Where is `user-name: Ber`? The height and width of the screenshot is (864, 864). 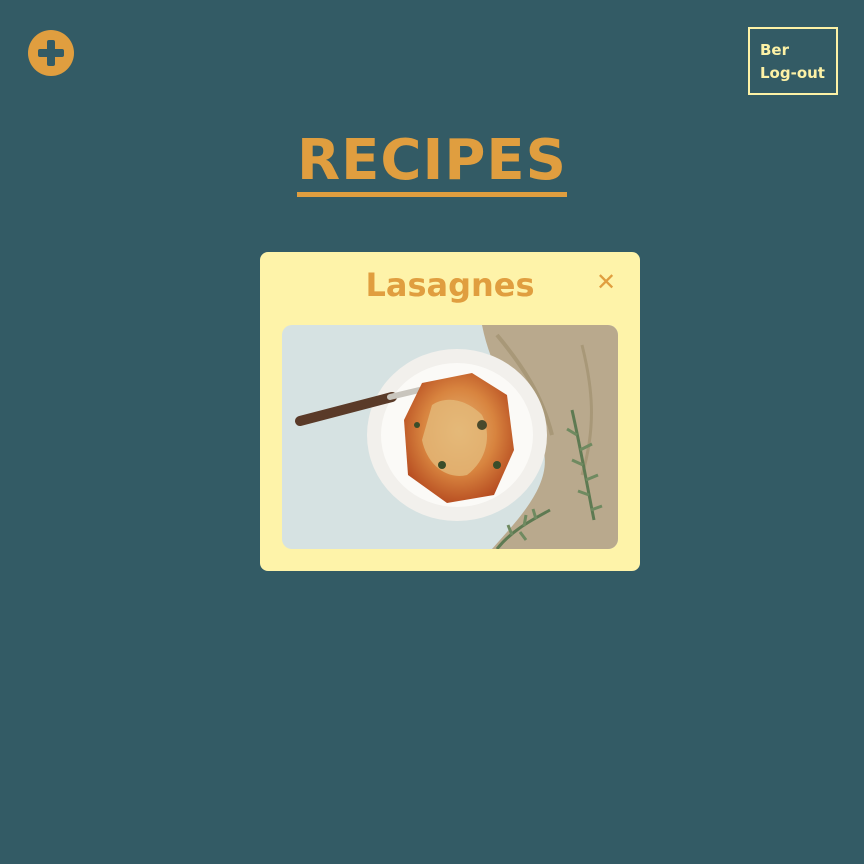 user-name: Ber is located at coordinates (775, 50).